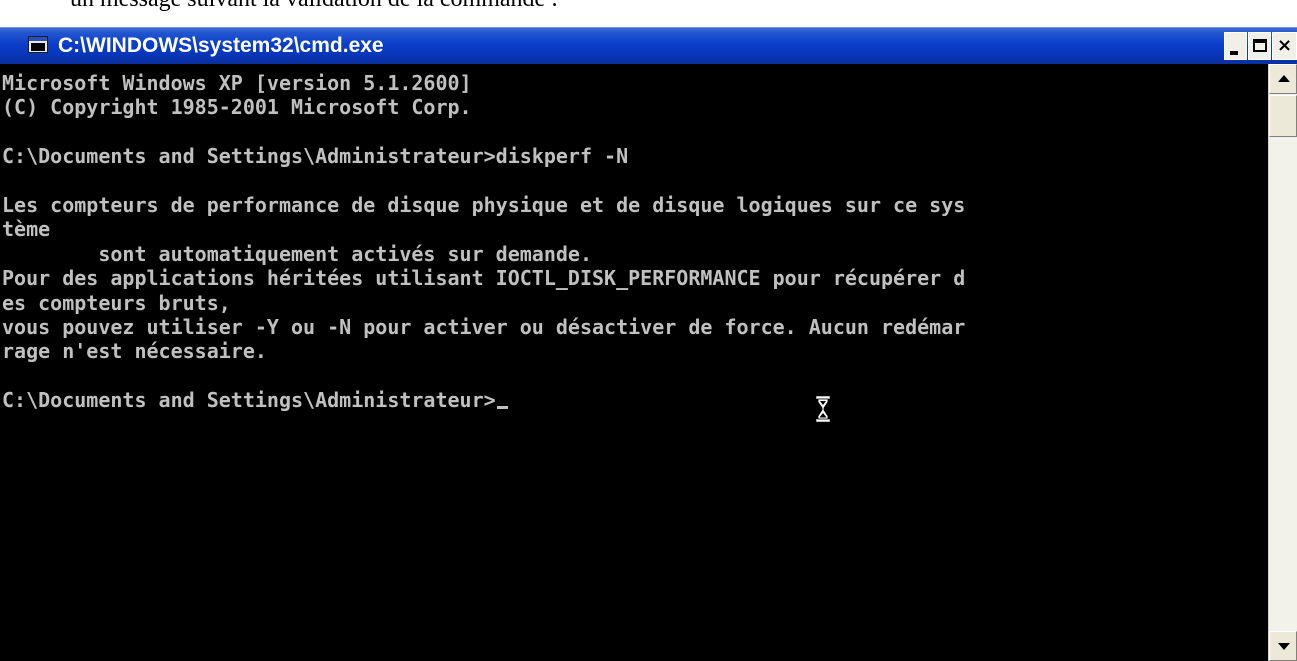 This screenshot has width=1297, height=661. I want to click on vertical-scrollbar, so click(1282, 362).